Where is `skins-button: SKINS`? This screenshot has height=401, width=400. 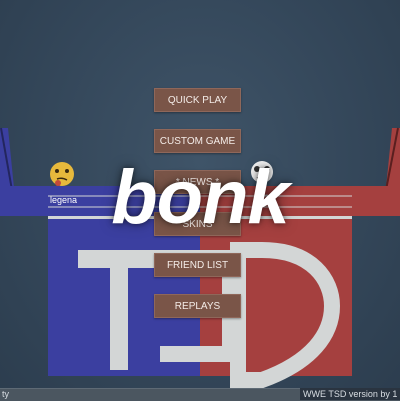 skins-button: SKINS is located at coordinates (197, 224).